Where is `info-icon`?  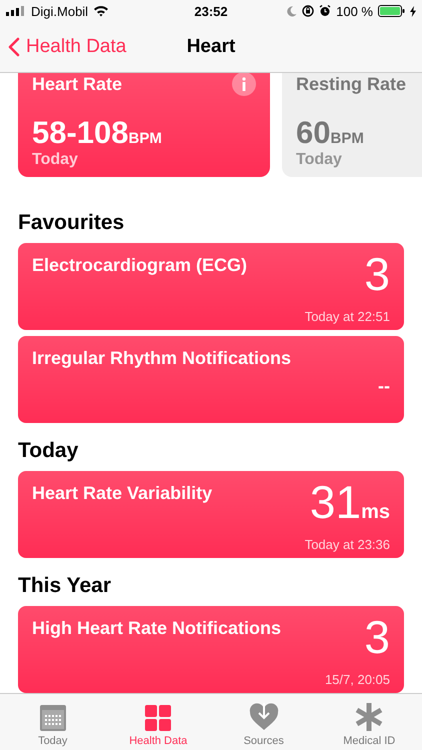 info-icon is located at coordinates (244, 84).